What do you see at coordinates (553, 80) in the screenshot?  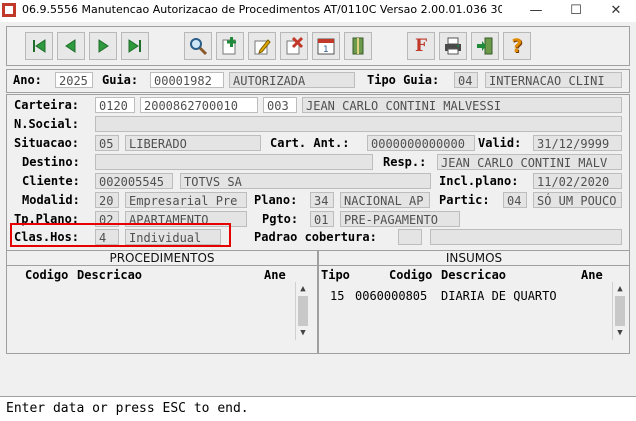 I see `tipo-guia-desc-field: INTERNACAO CLINI` at bounding box center [553, 80].